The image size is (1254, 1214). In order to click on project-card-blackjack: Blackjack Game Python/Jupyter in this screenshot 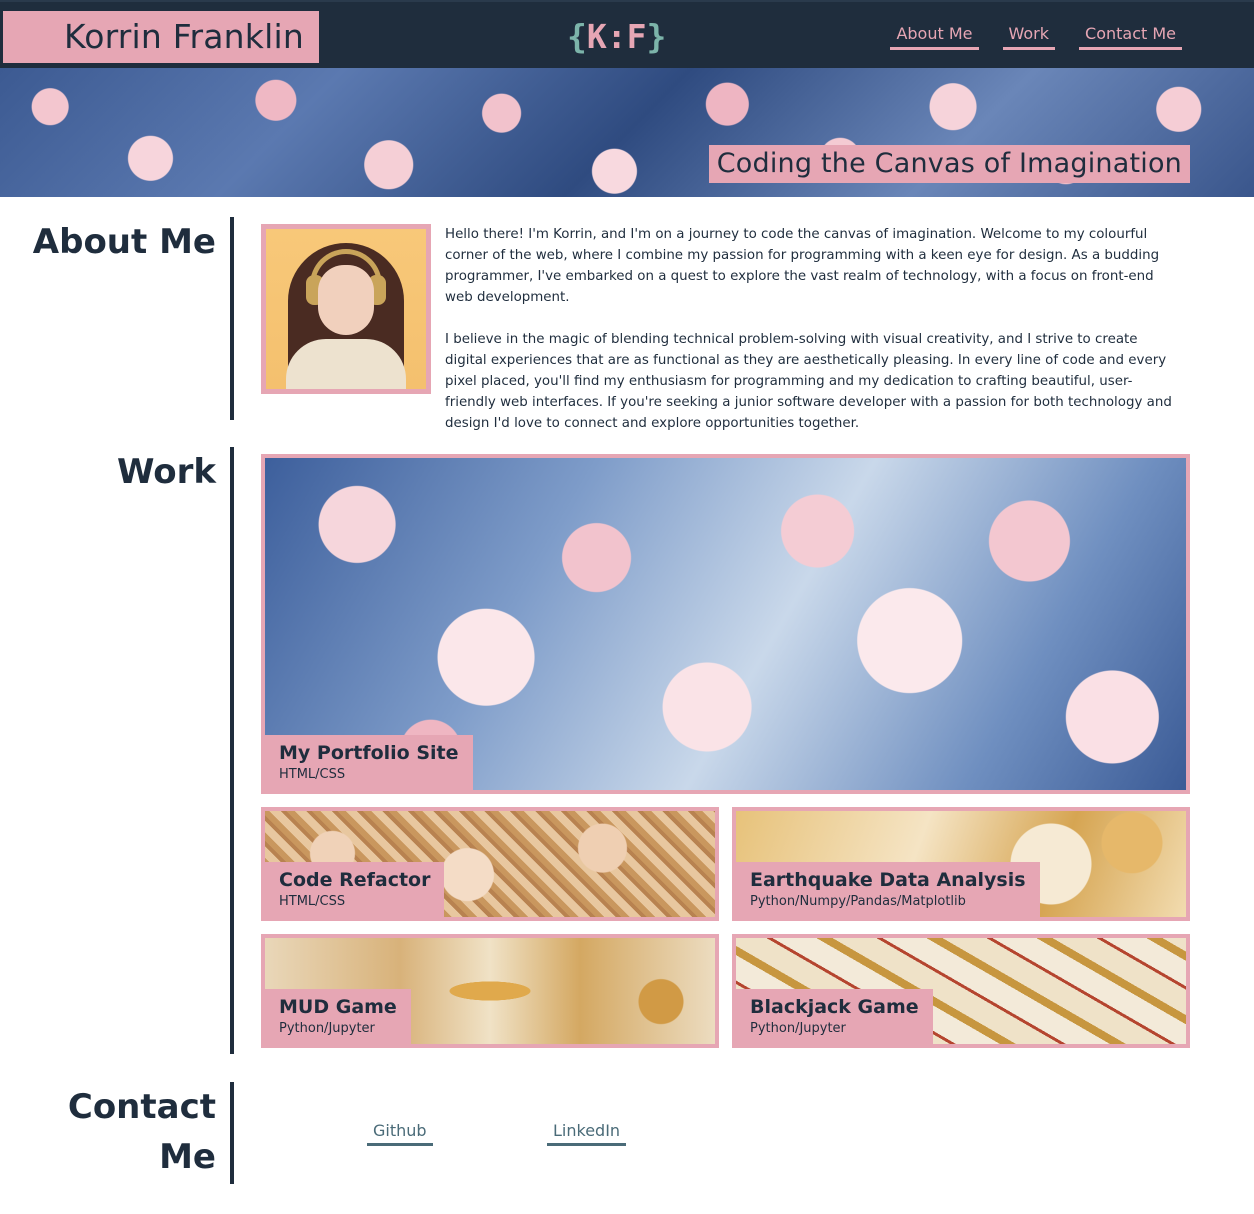, I will do `click(961, 991)`.